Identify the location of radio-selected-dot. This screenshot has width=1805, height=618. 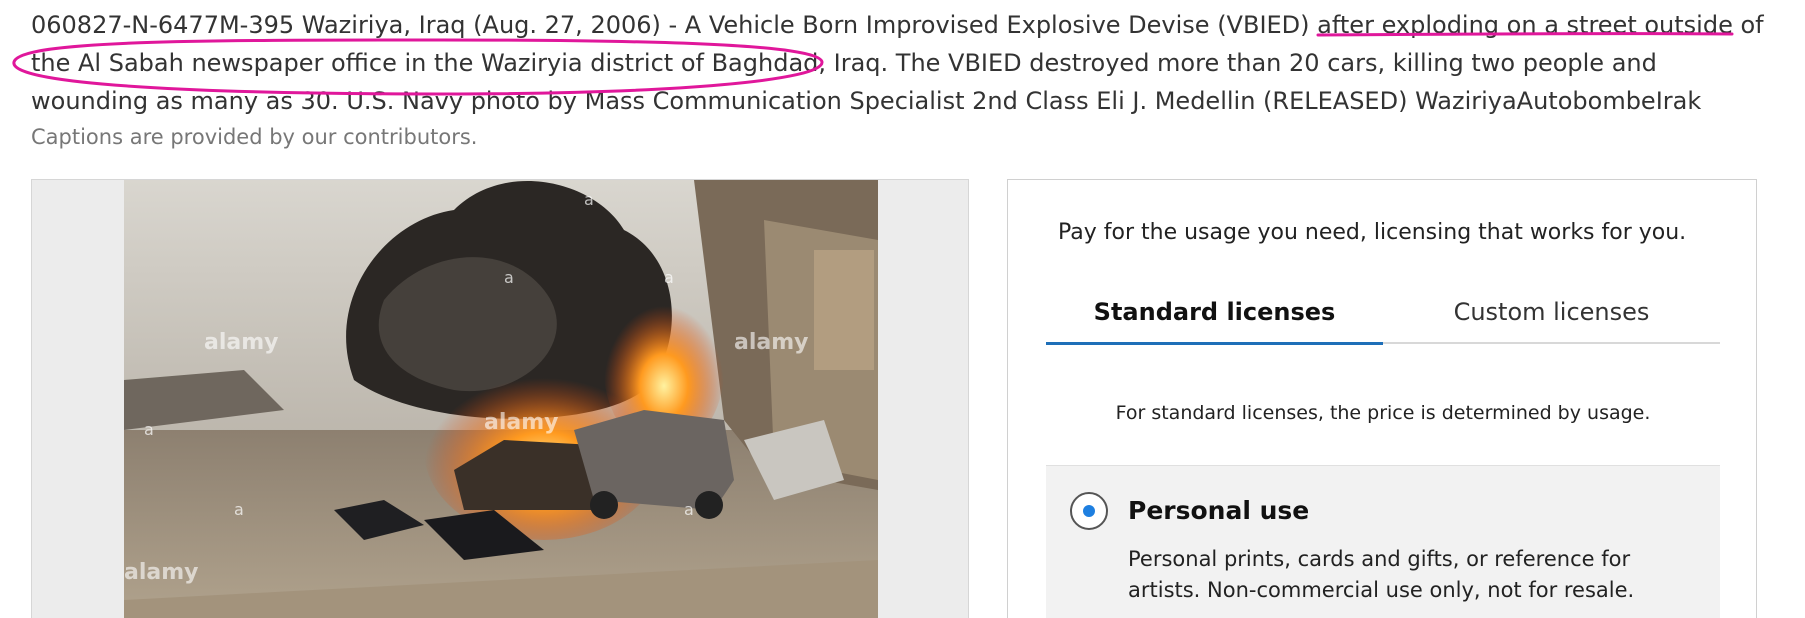
(1089, 511).